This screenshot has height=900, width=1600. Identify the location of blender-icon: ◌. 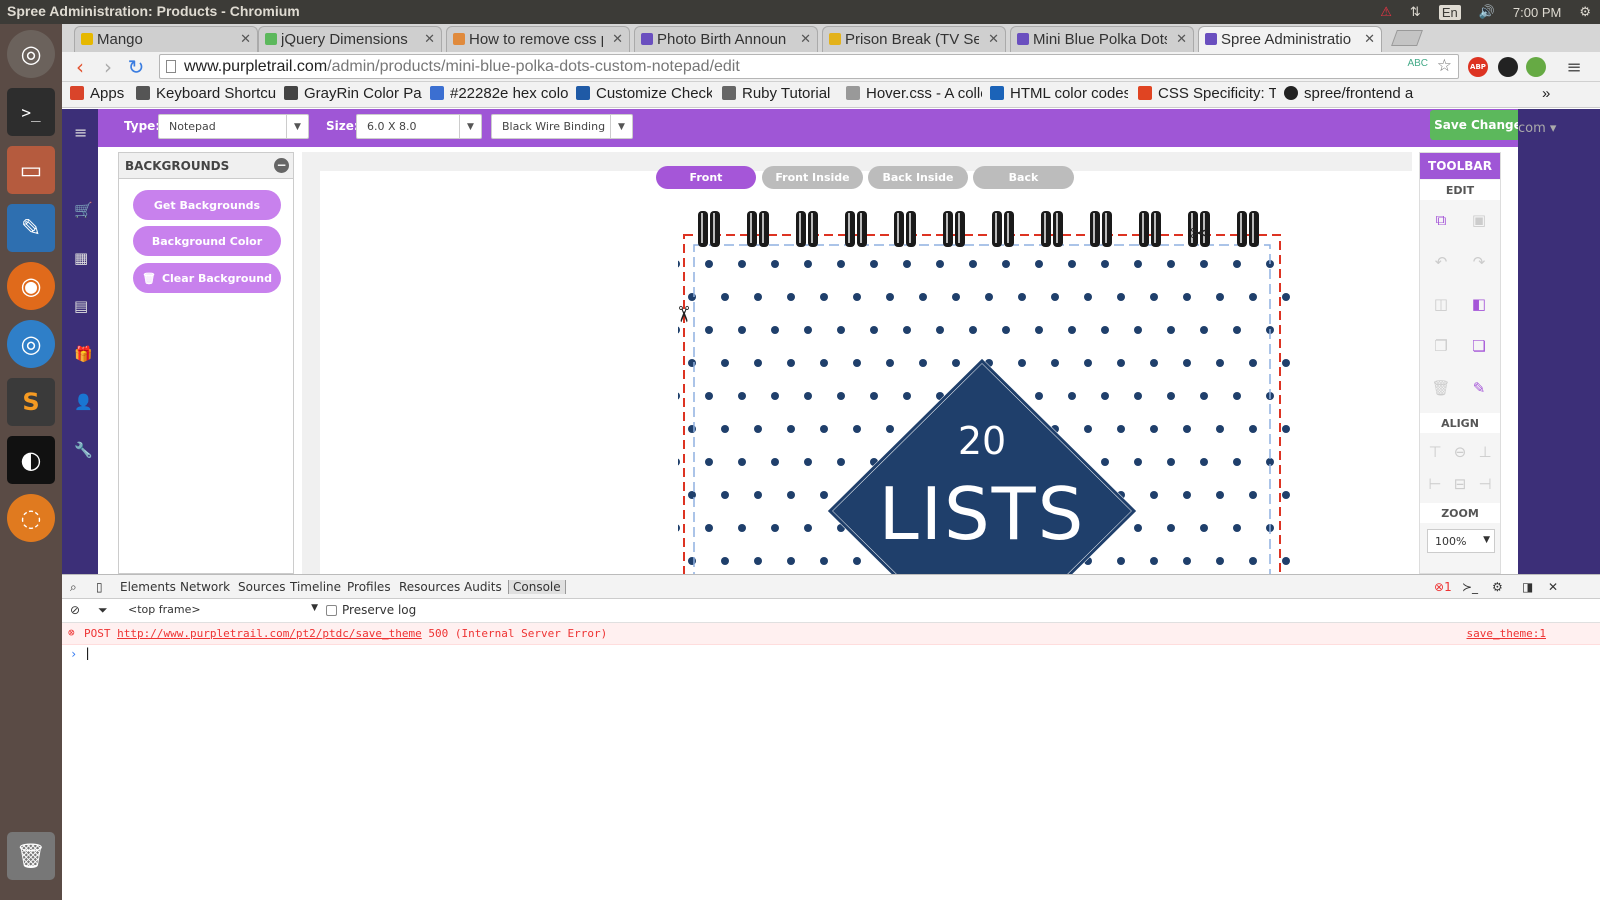
(31, 518).